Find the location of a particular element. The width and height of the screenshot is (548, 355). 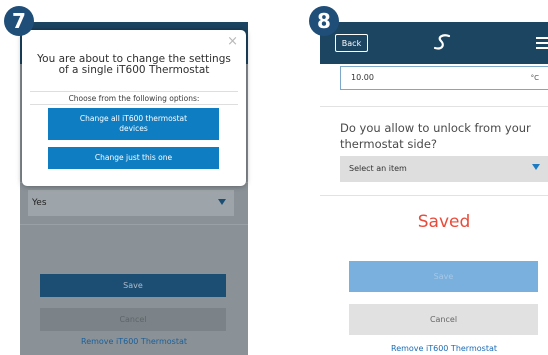

change-all-devices-button: Change all iT600 thermostat devices is located at coordinates (133, 124).